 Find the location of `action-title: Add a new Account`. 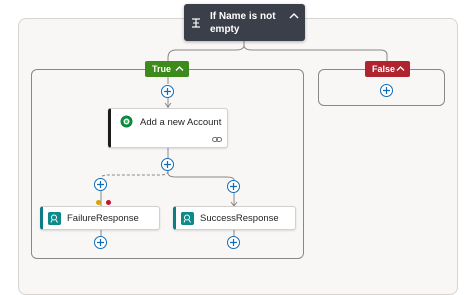

action-title: Add a new Account is located at coordinates (181, 122).